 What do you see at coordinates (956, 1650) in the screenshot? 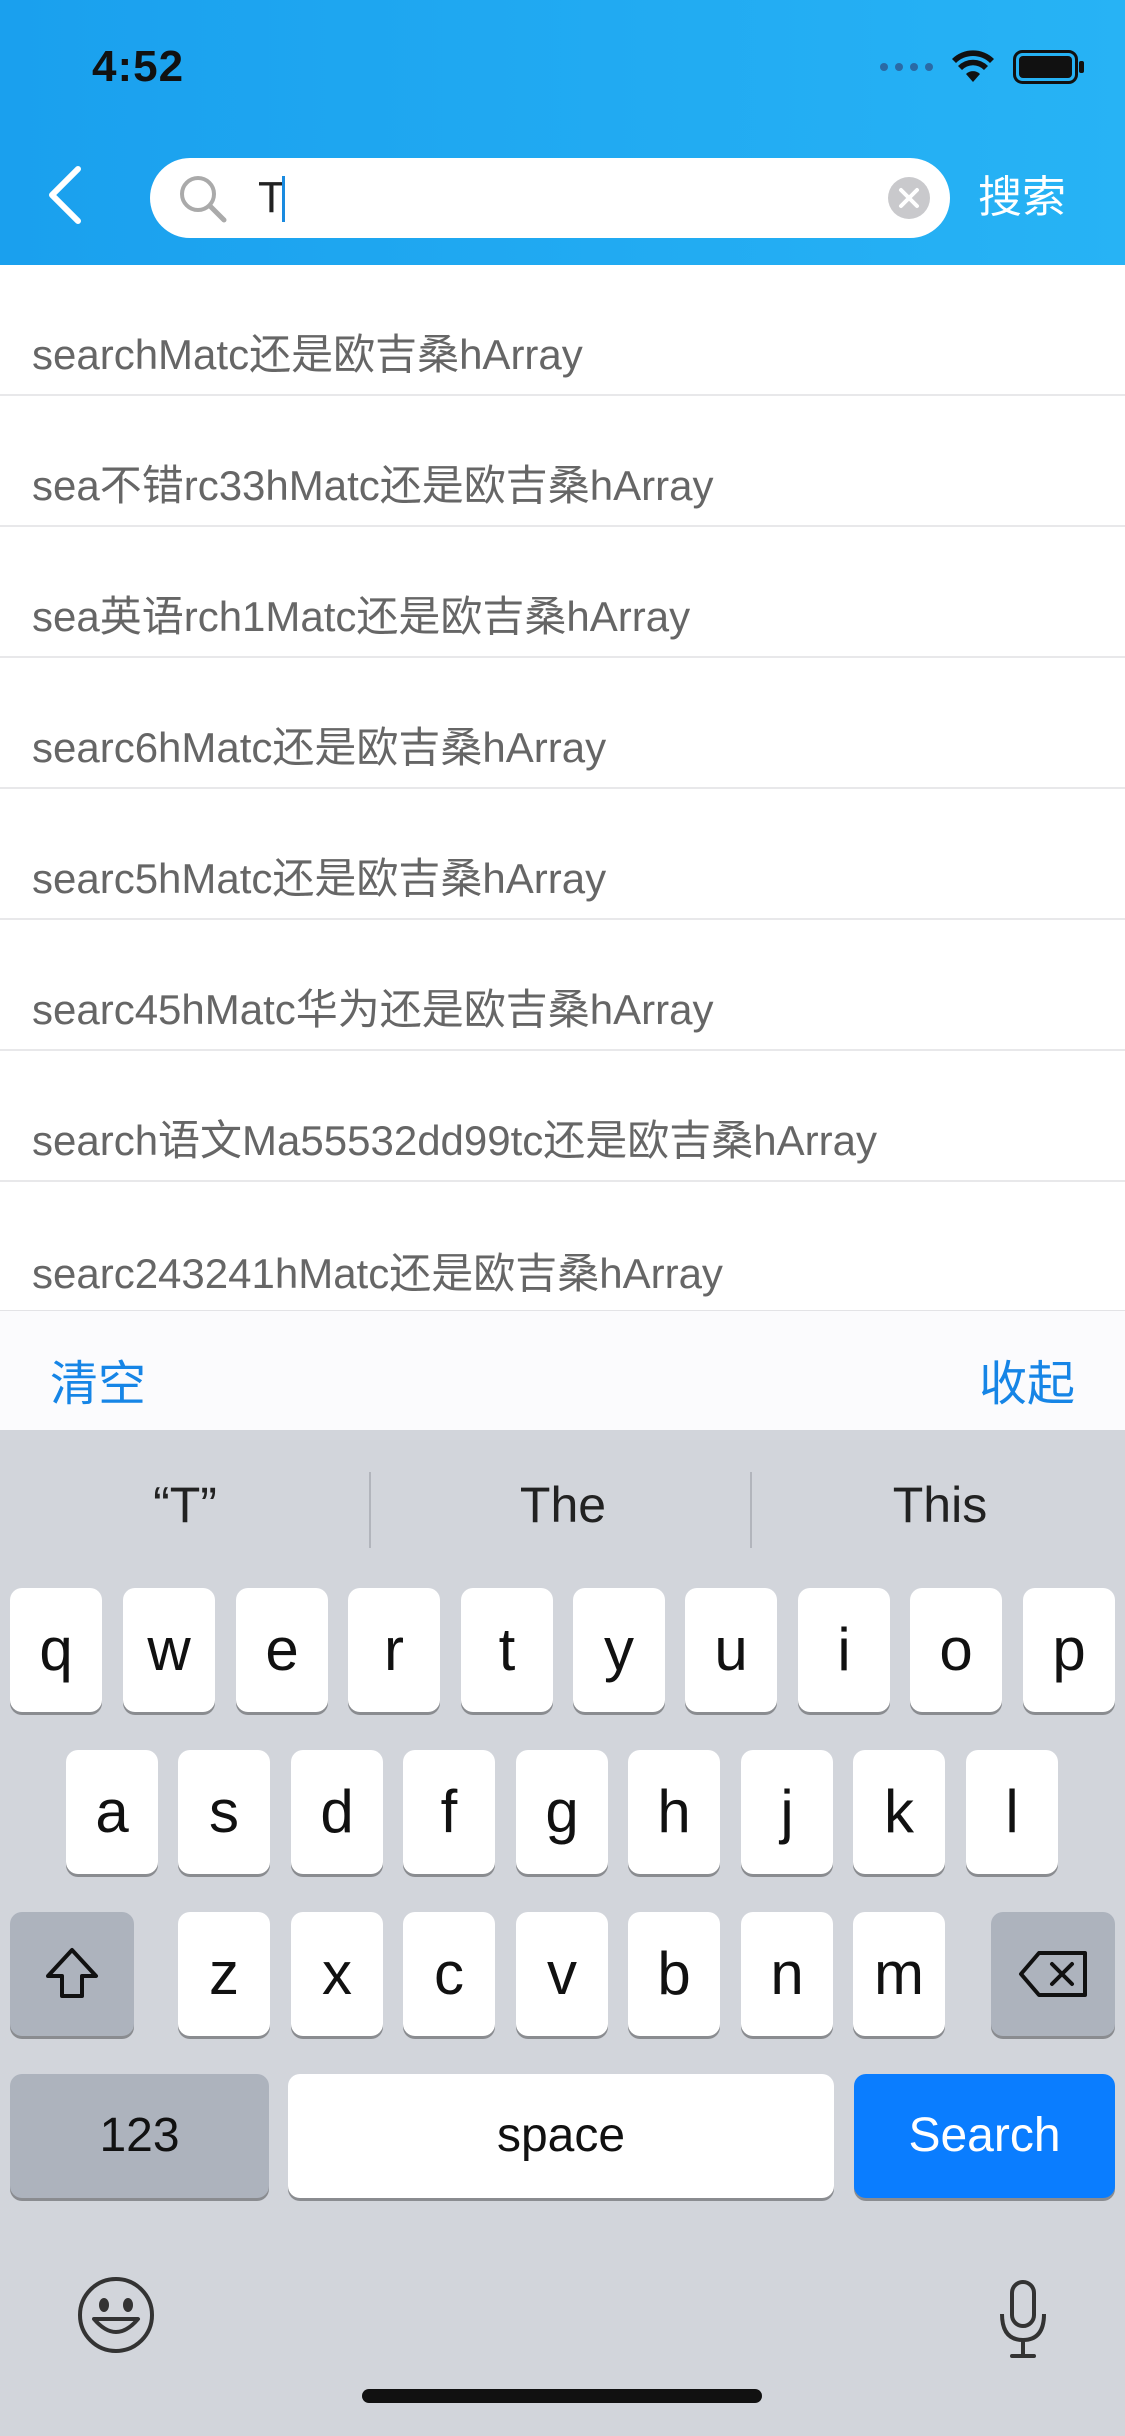
I see `key-o: o` at bounding box center [956, 1650].